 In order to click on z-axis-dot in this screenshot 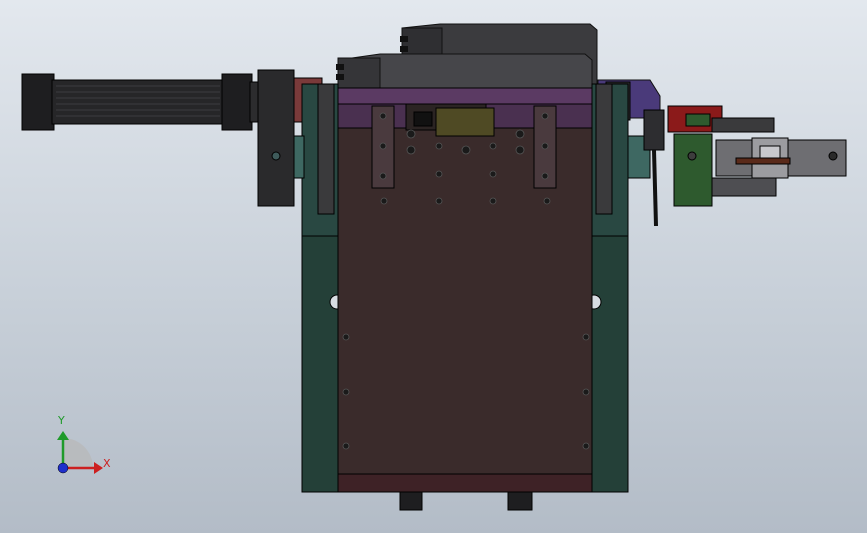, I will do `click(63, 468)`.